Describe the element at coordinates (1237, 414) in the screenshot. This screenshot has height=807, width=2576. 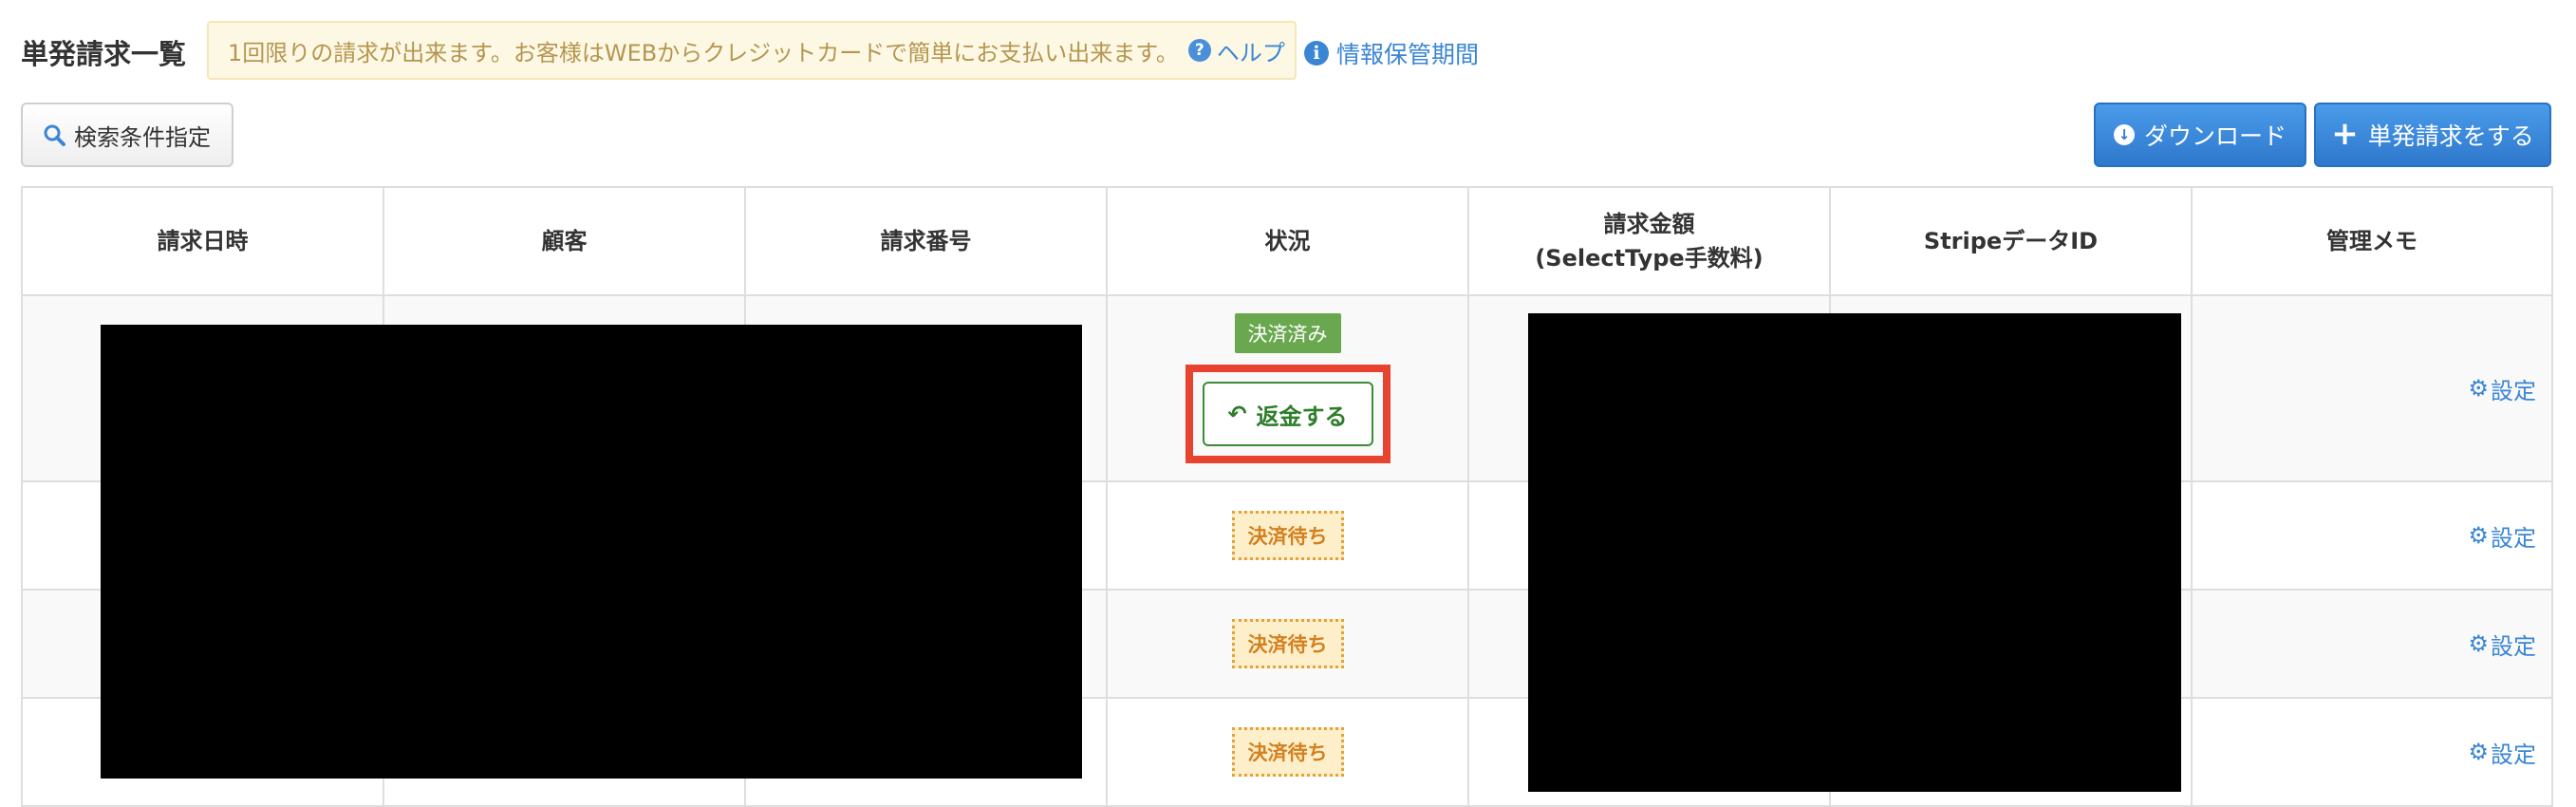
I see `reply-icon: ↶` at that location.